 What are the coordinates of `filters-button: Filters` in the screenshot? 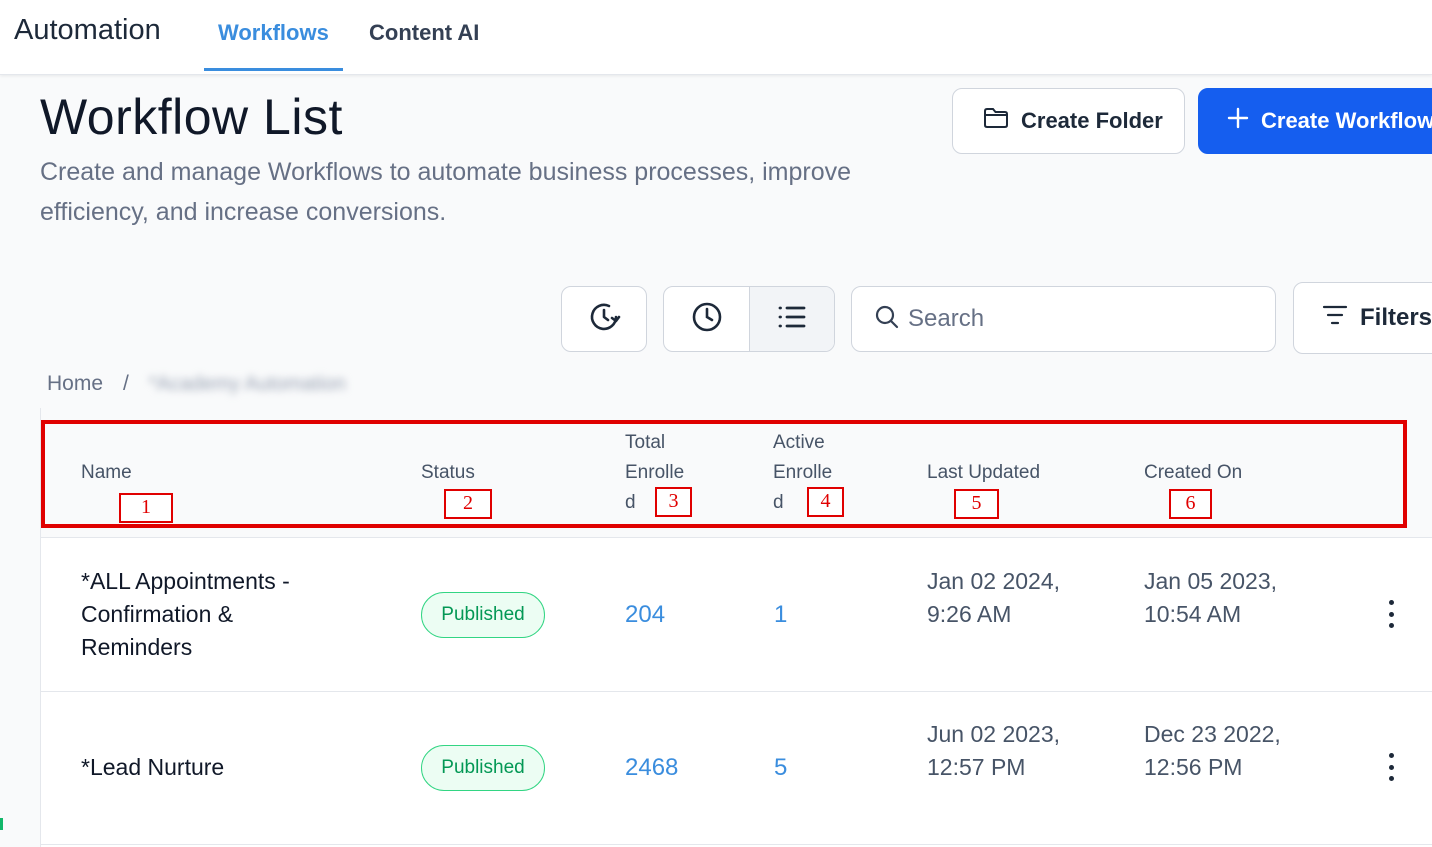 It's located at (1362, 318).